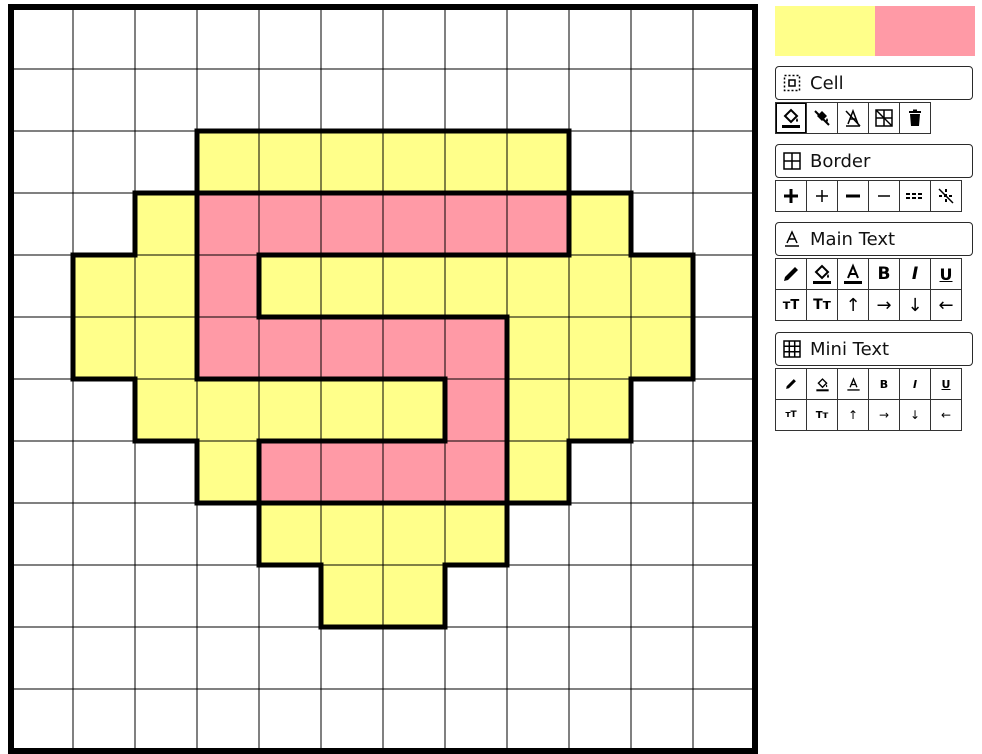 The image size is (982, 754). What do you see at coordinates (853, 118) in the screenshot?
I see `no-text-tool` at bounding box center [853, 118].